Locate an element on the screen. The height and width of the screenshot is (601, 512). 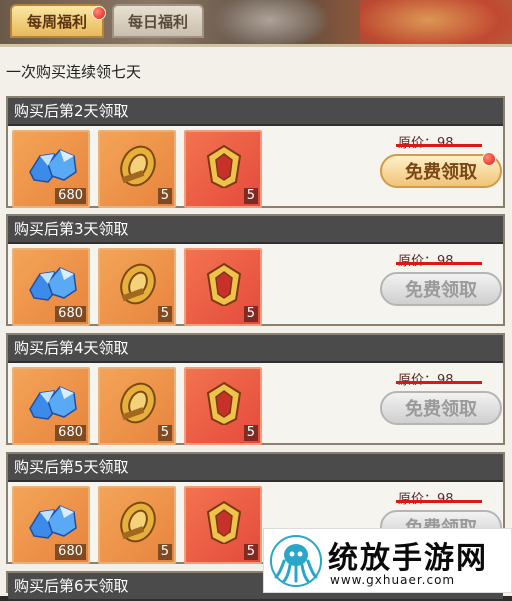
tab-label: 每日福利 is located at coordinates (157, 21).